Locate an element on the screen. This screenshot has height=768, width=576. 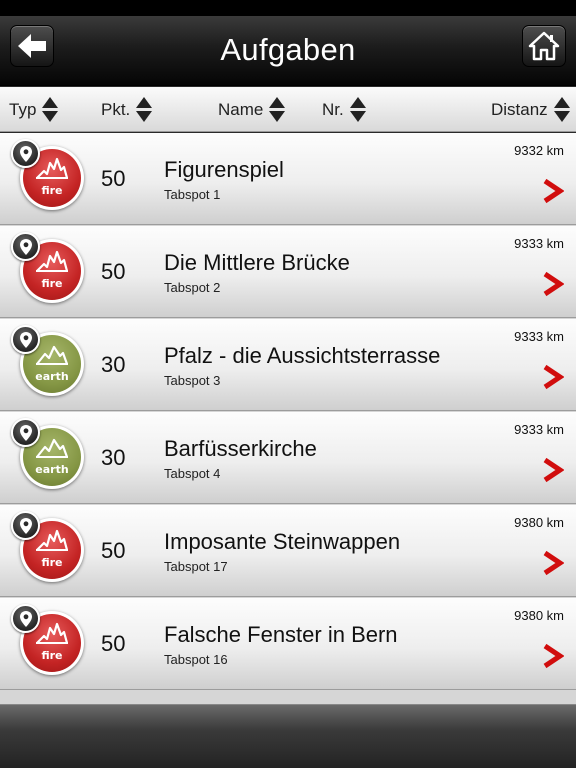
bottom-toolbar is located at coordinates (288, 736).